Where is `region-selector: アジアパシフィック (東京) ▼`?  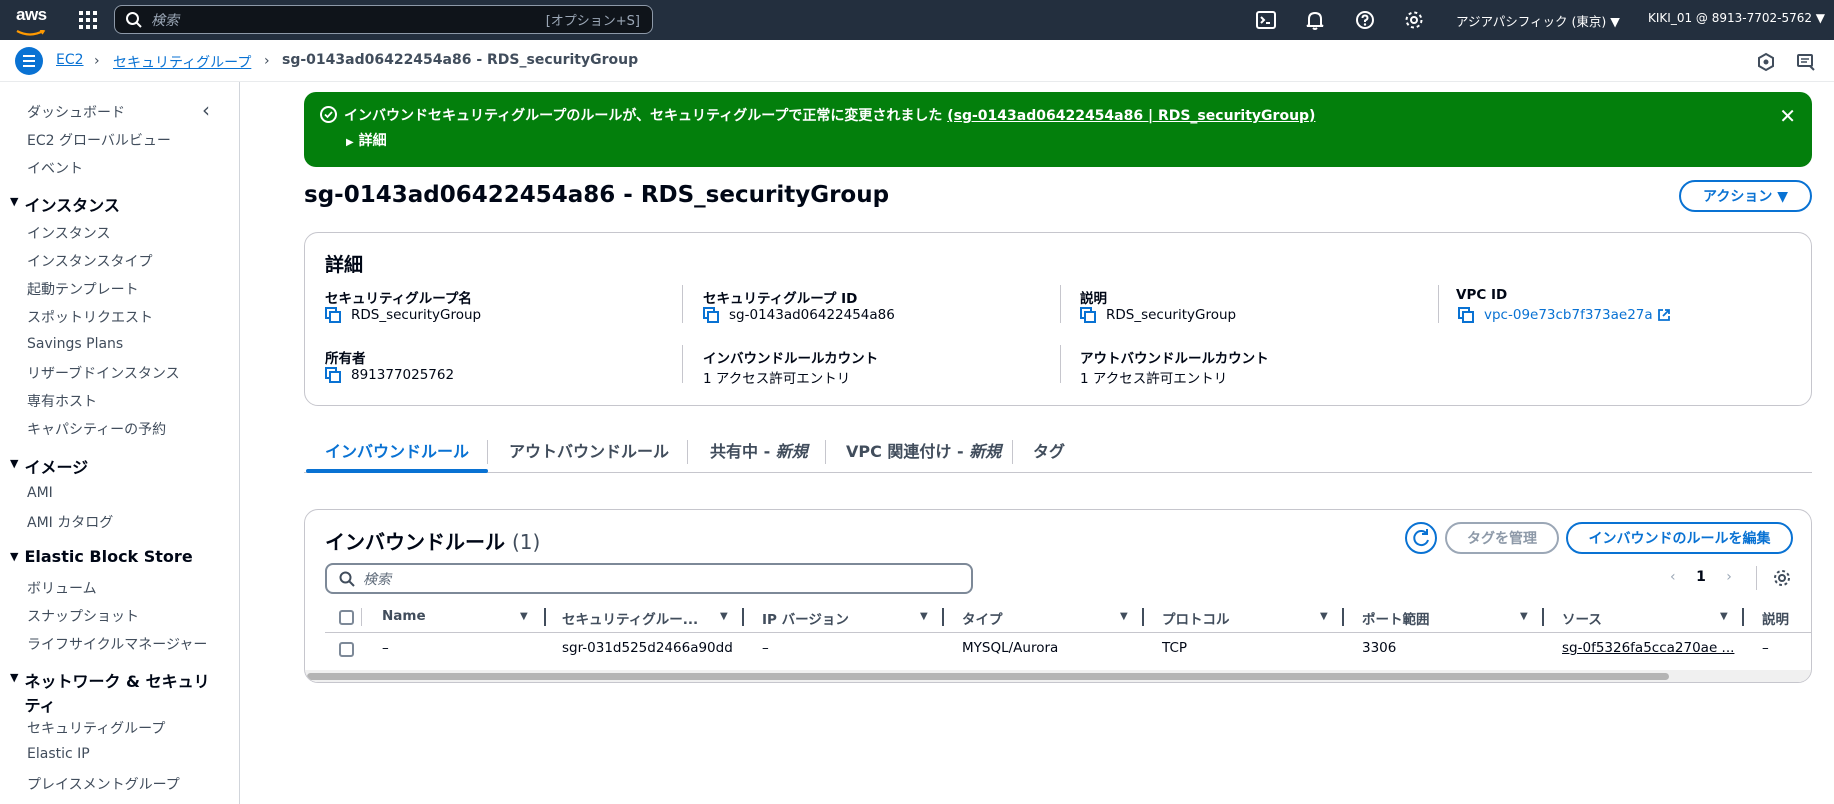 region-selector: アジアパシフィック (東京) ▼ is located at coordinates (1538, 20).